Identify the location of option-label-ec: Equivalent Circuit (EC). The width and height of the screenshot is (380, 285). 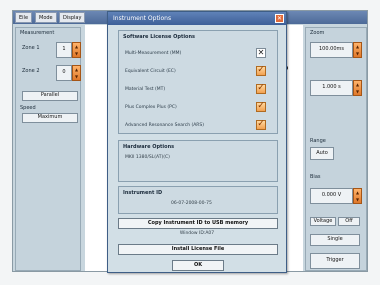
(150, 71).